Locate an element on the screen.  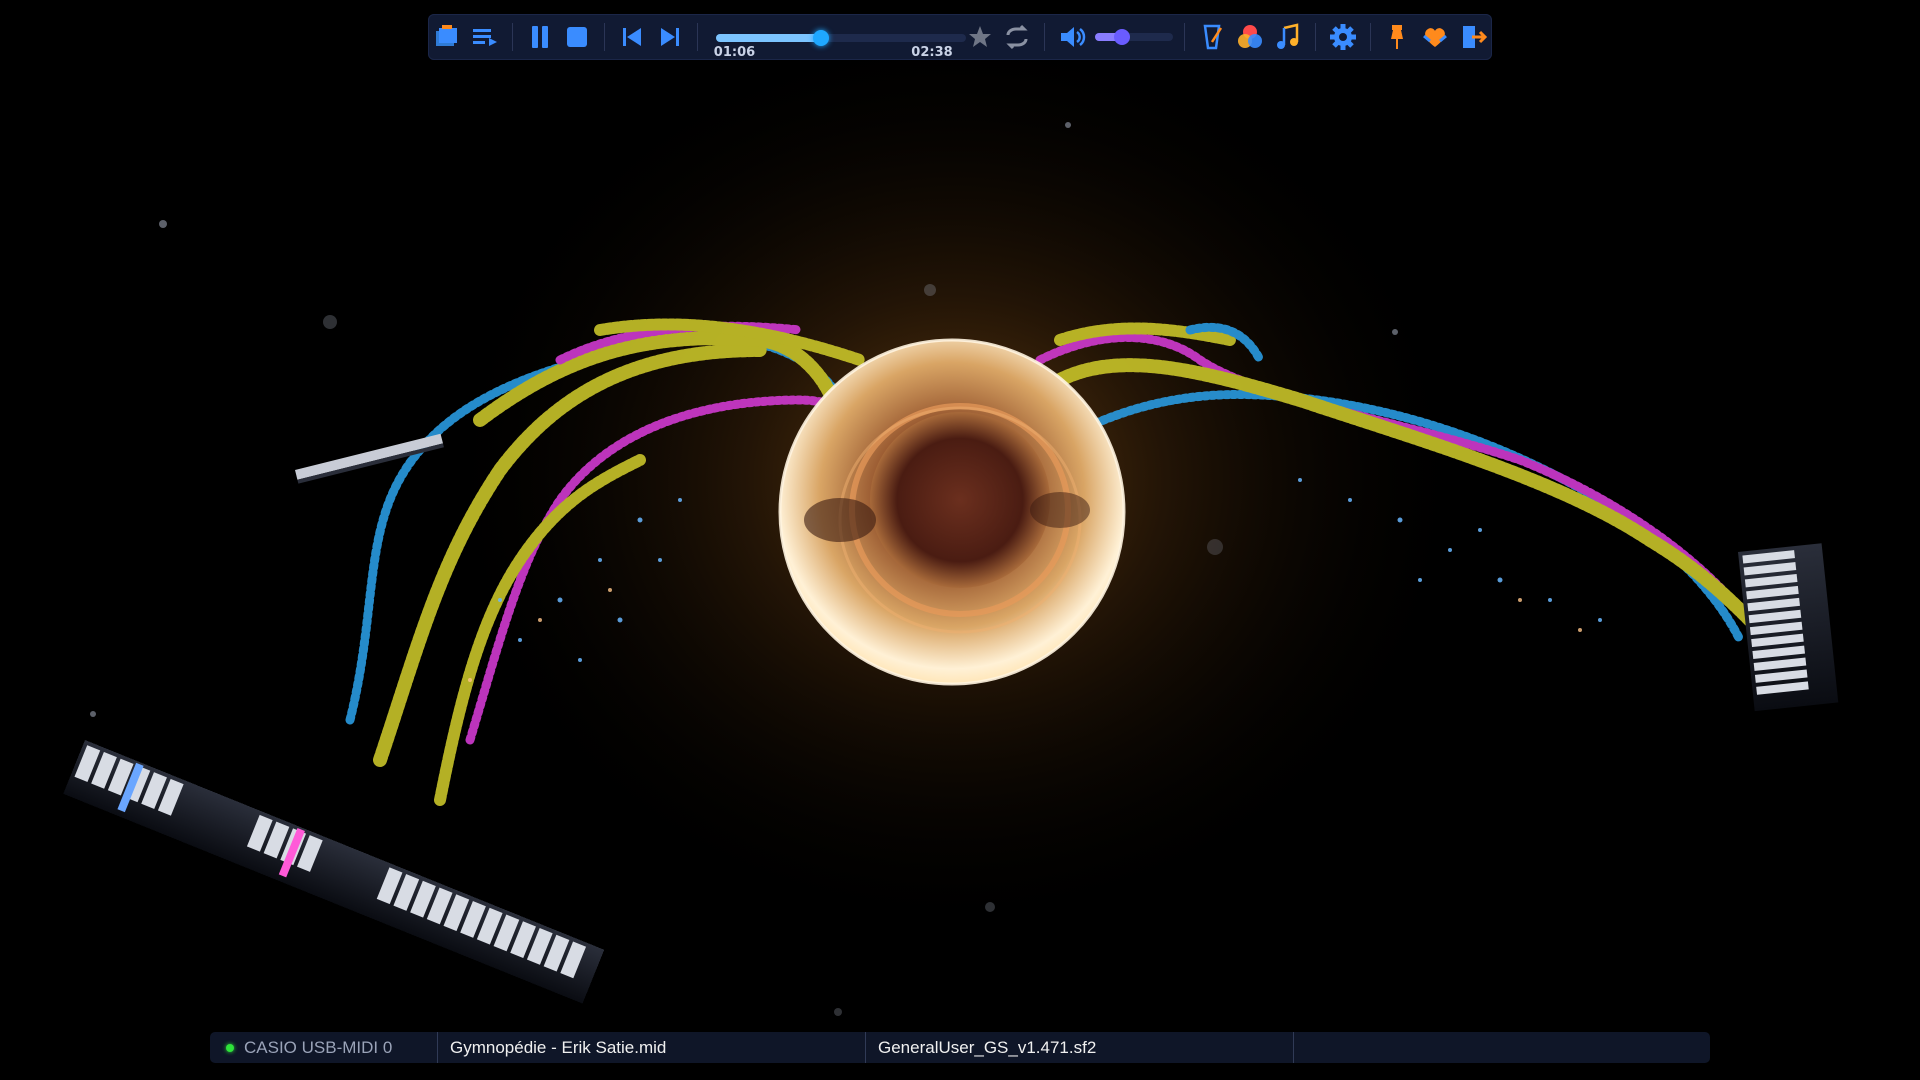
music-note-icon is located at coordinates (1287, 36).